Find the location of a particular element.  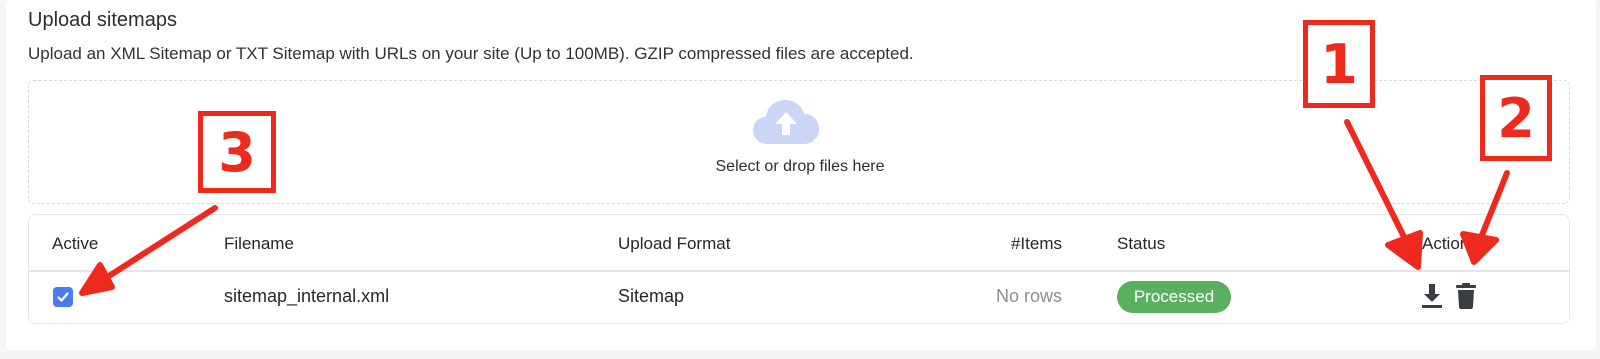

annotation-label-3: 3 is located at coordinates (237, 152).